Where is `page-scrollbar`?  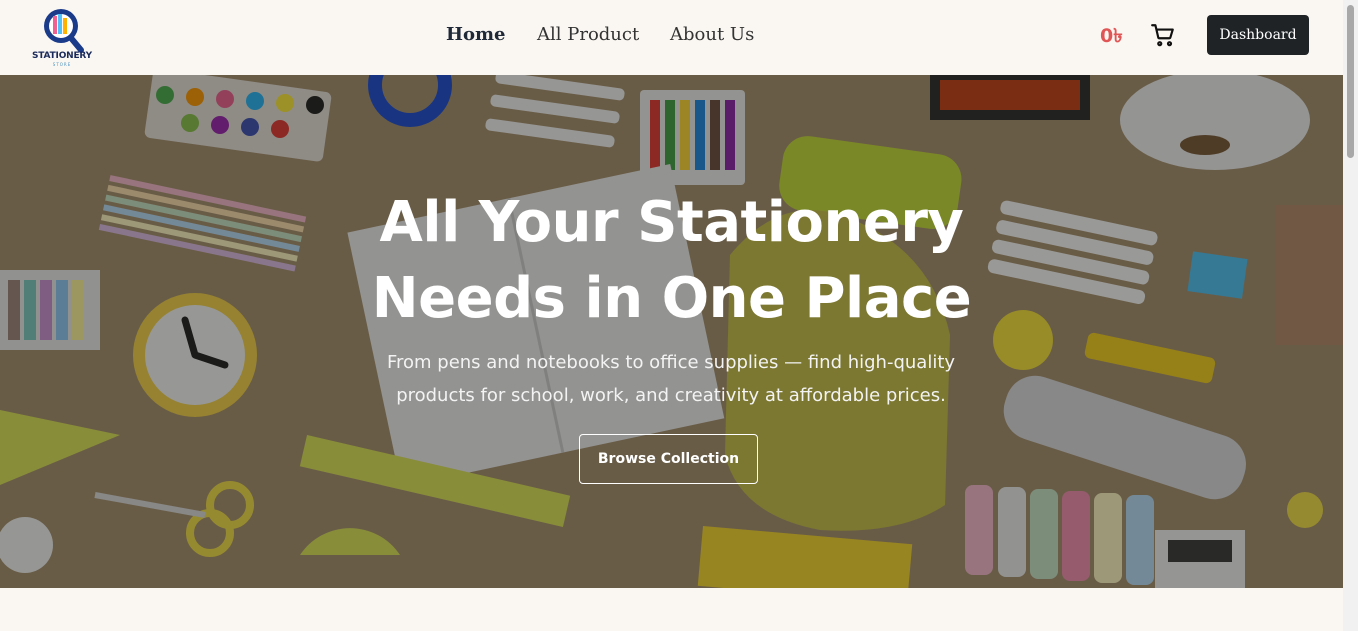 page-scrollbar is located at coordinates (1350, 315).